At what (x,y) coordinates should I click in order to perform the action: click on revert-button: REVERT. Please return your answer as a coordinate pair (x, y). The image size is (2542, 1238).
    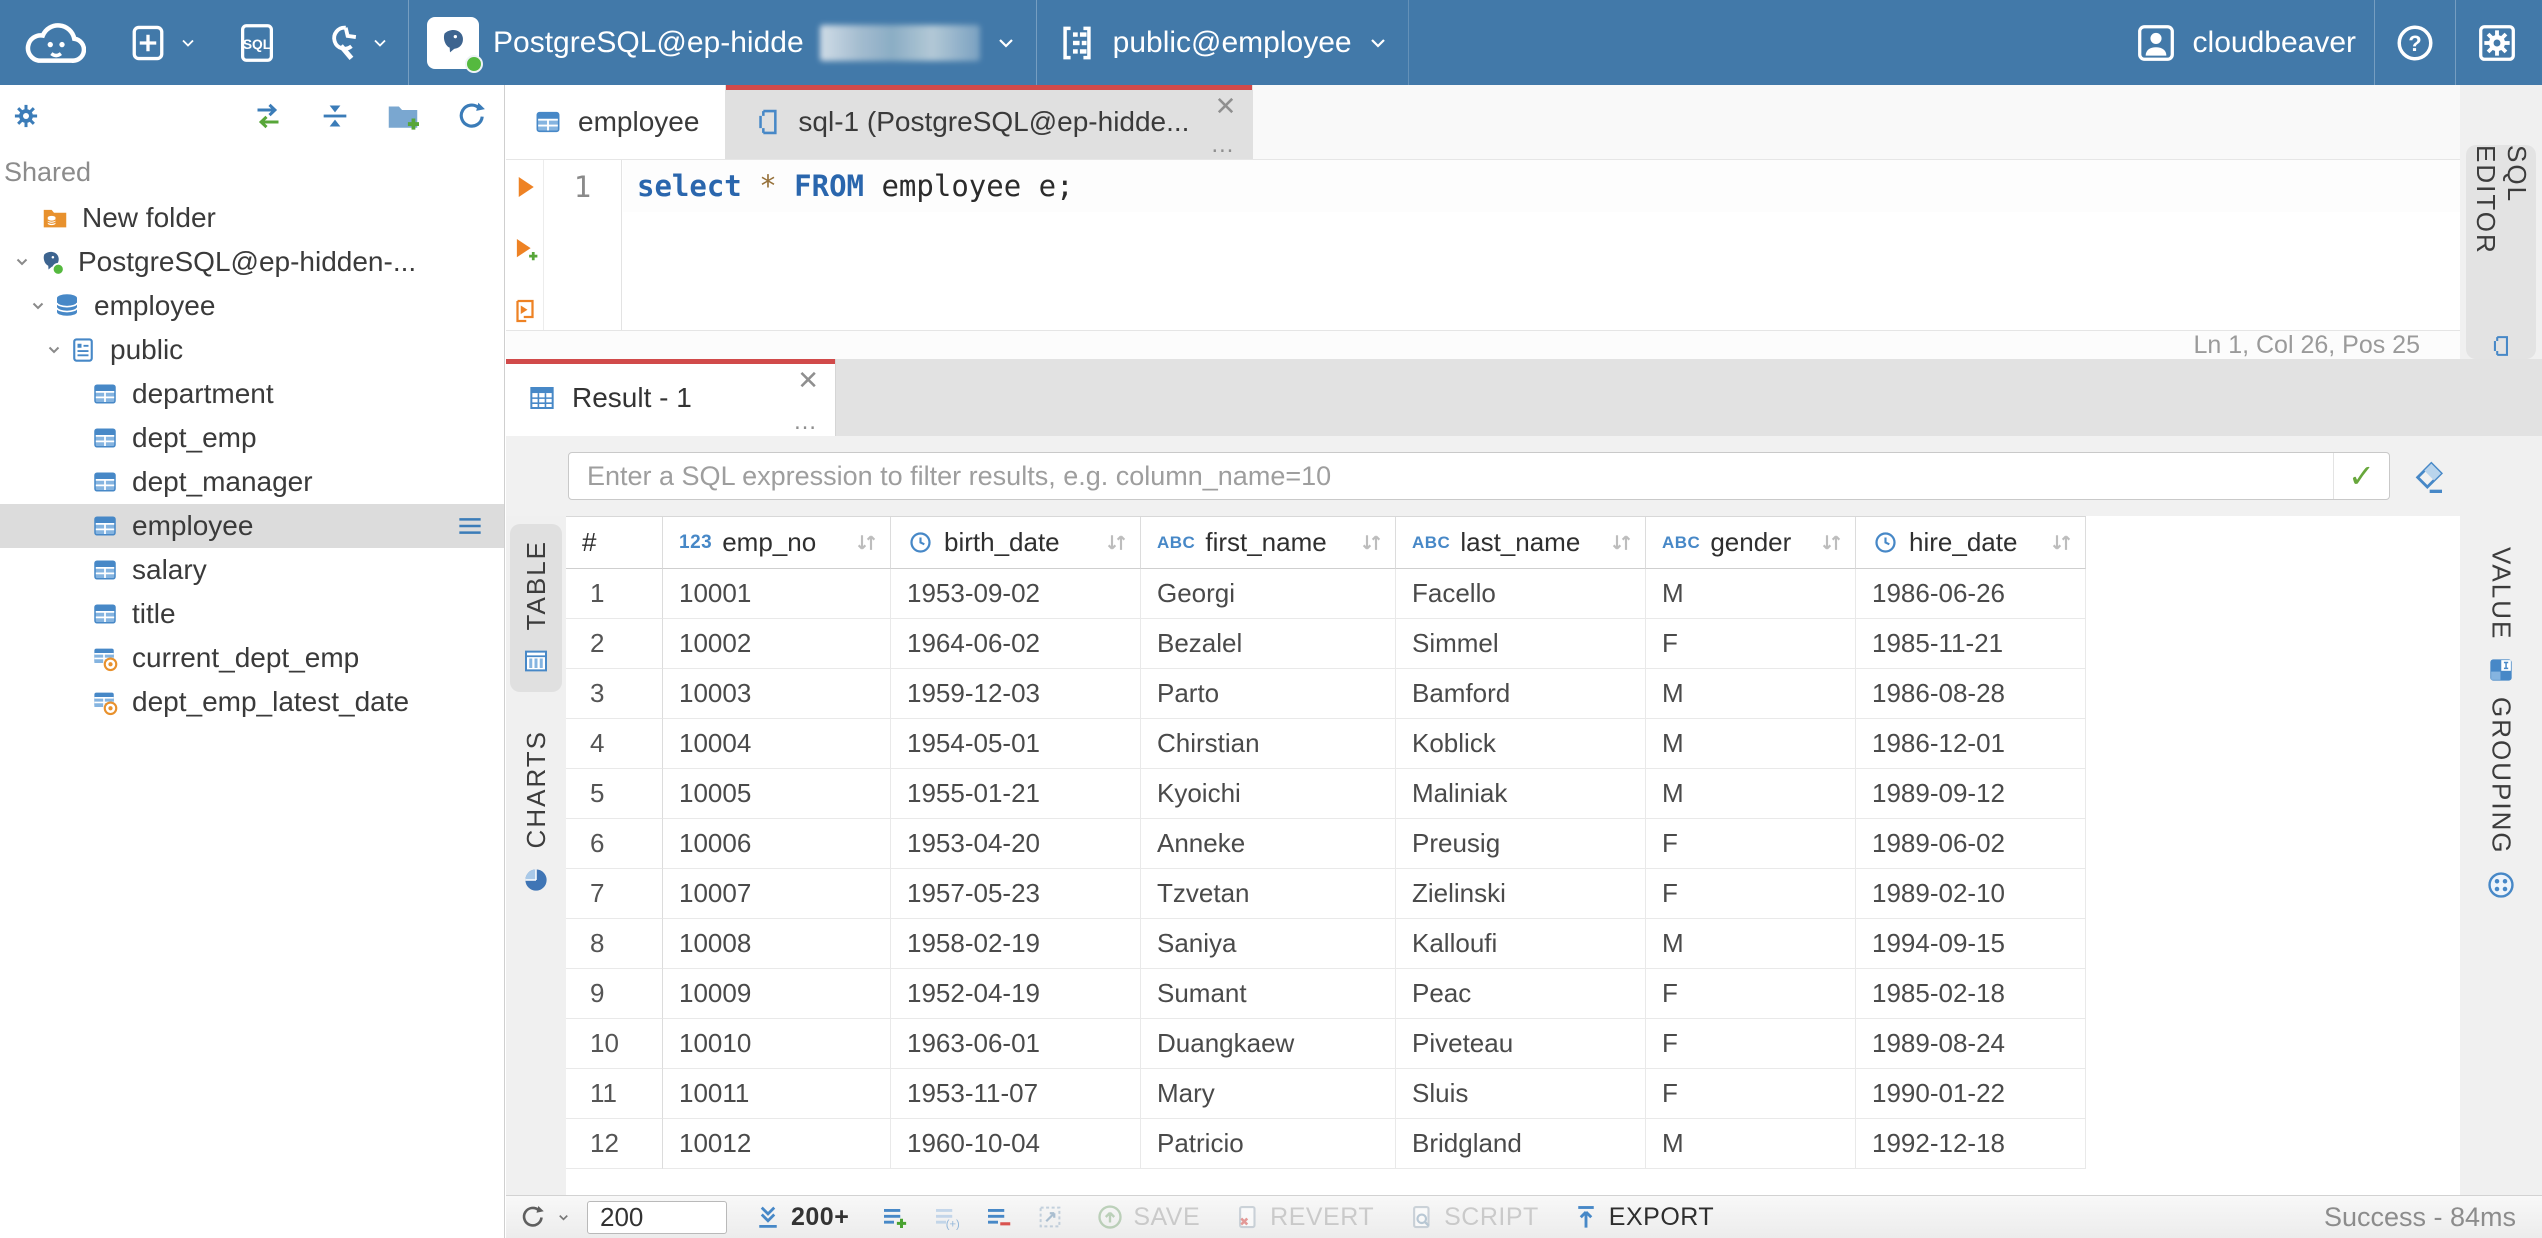
    Looking at the image, I should click on (1303, 1217).